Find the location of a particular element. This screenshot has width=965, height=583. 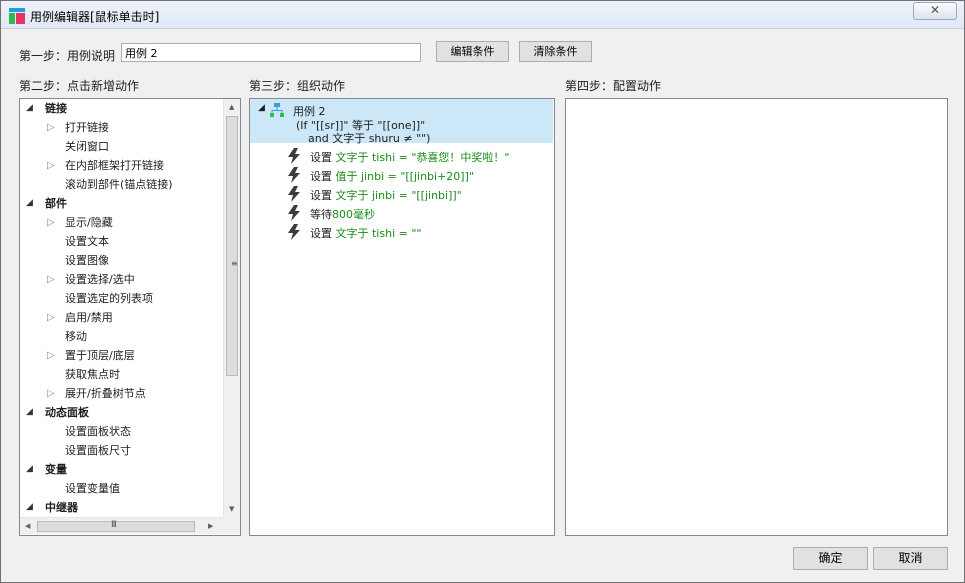

tree-vertical-scrollbar: ▲ ≡ ▼ is located at coordinates (231, 308).